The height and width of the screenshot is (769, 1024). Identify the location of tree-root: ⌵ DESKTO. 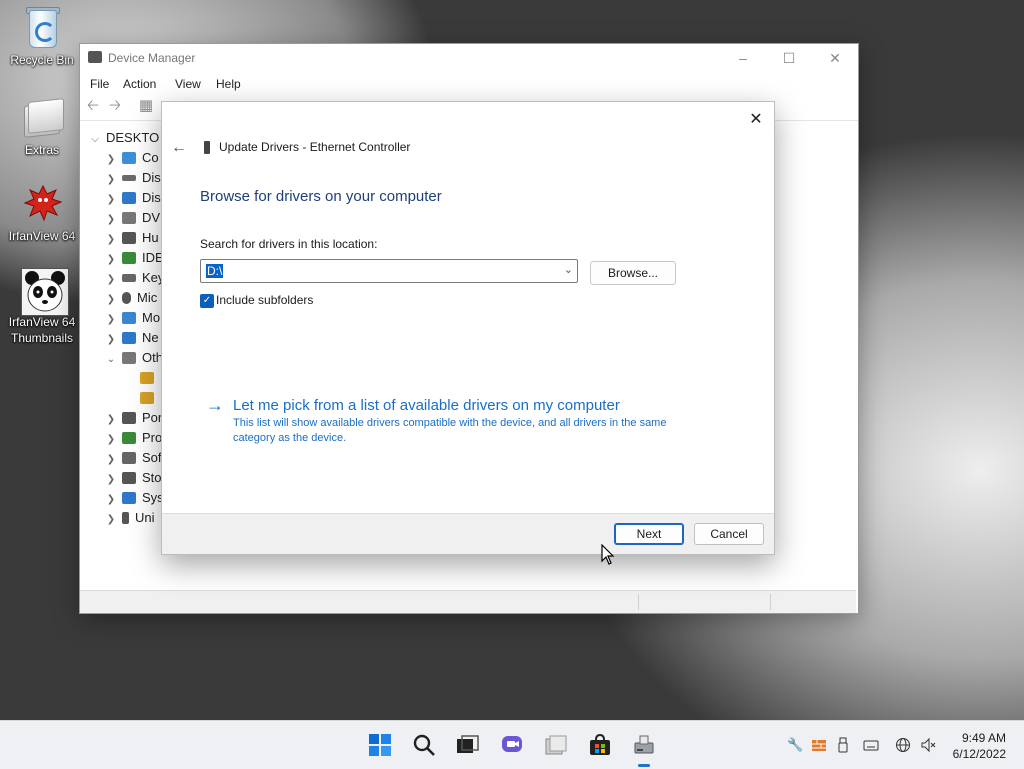
(123, 138).